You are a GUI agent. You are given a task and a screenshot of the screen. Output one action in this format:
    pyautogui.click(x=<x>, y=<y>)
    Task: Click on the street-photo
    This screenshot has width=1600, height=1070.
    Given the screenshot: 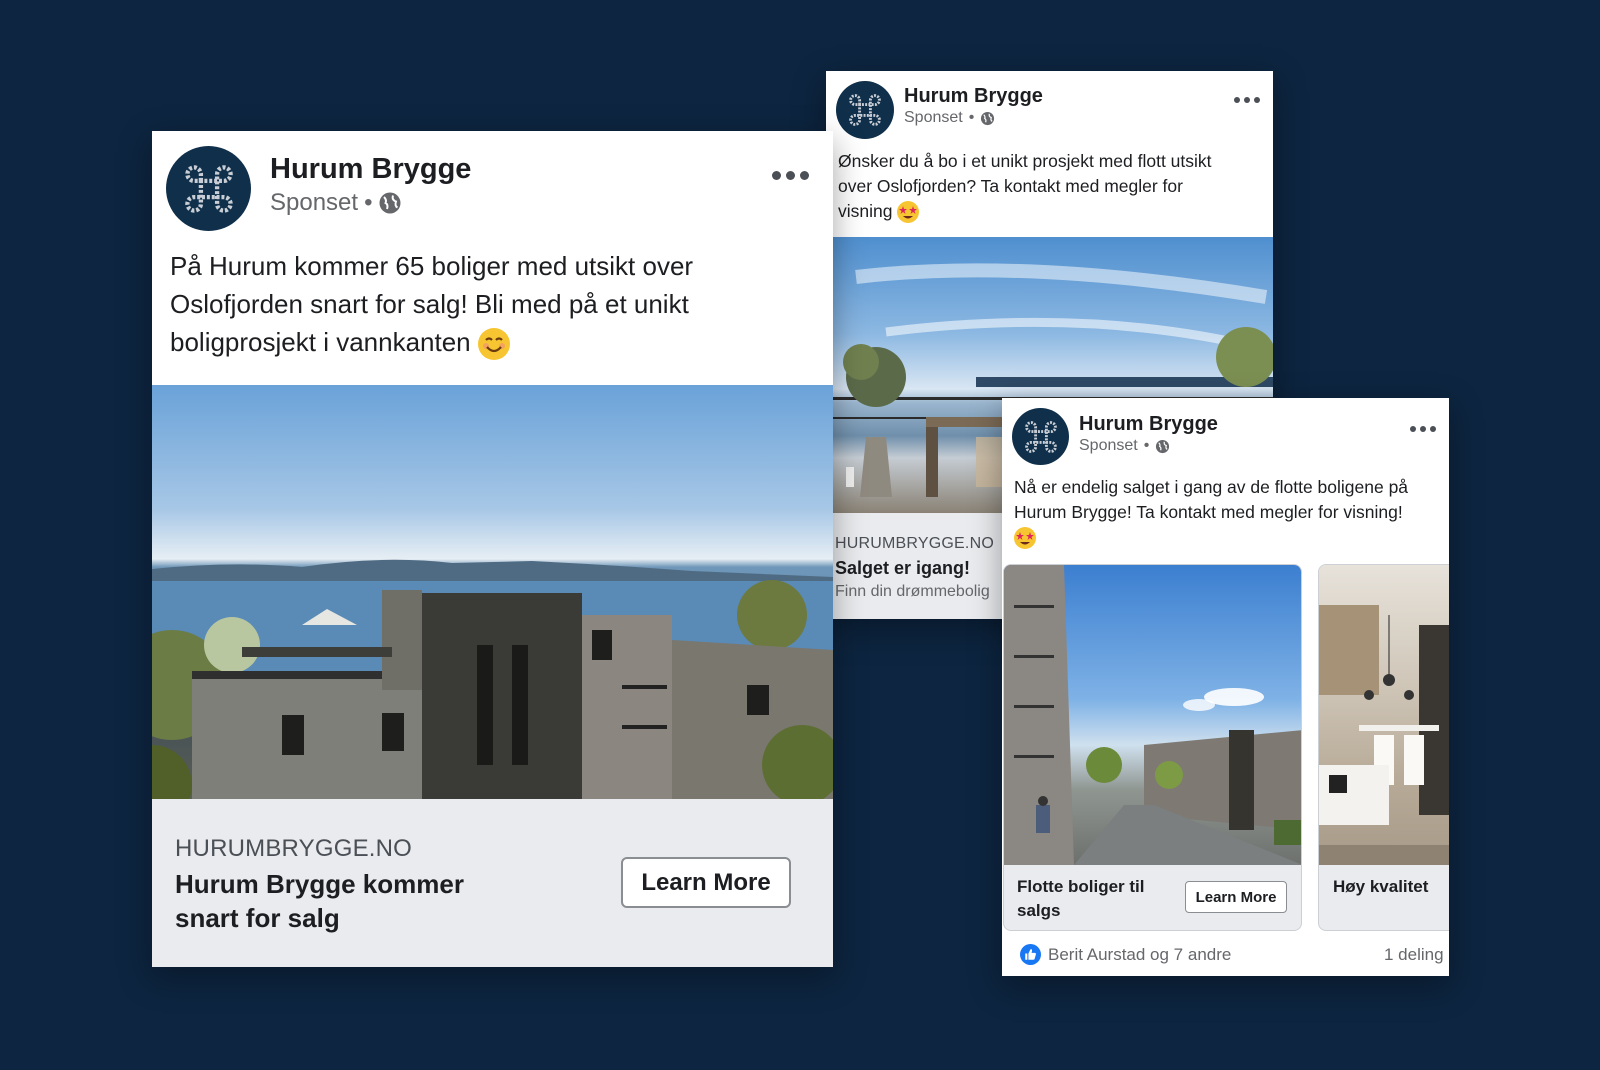 What is the action you would take?
    pyautogui.click(x=1152, y=715)
    